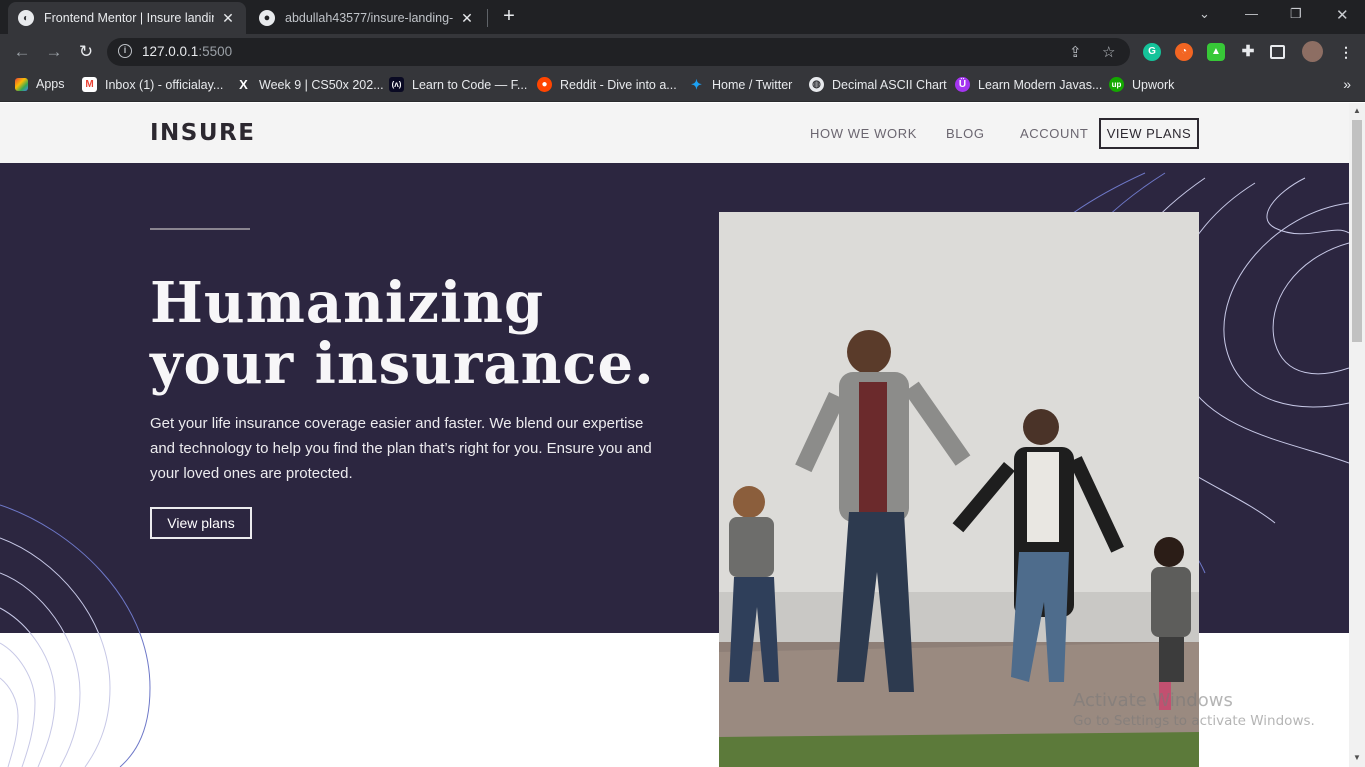 The height and width of the screenshot is (767, 1365). Describe the element at coordinates (170, 51) in the screenshot. I see `url-host: 127.0.0.1` at that location.